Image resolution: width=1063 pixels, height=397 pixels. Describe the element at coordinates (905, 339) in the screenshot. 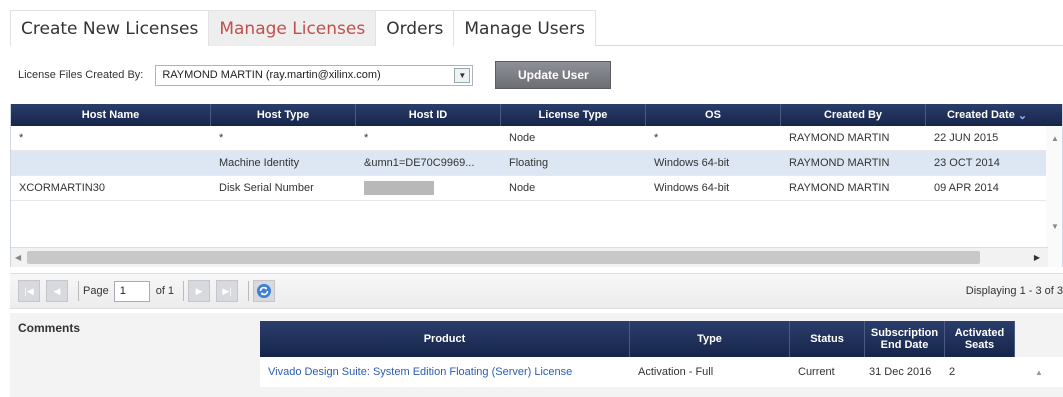

I see `column-header-subscription-end-date: Subscription End Date` at that location.